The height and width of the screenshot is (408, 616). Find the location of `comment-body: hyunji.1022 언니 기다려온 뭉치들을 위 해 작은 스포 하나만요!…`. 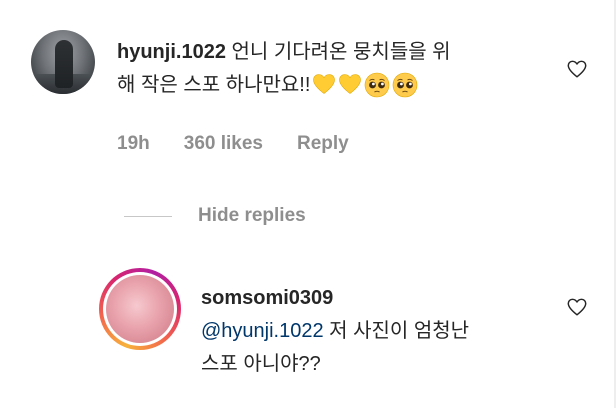

comment-body: hyunji.1022 언니 기다려온 뭉치들을 위 해 작은 스포 하나만요!… is located at coordinates (327, 69).